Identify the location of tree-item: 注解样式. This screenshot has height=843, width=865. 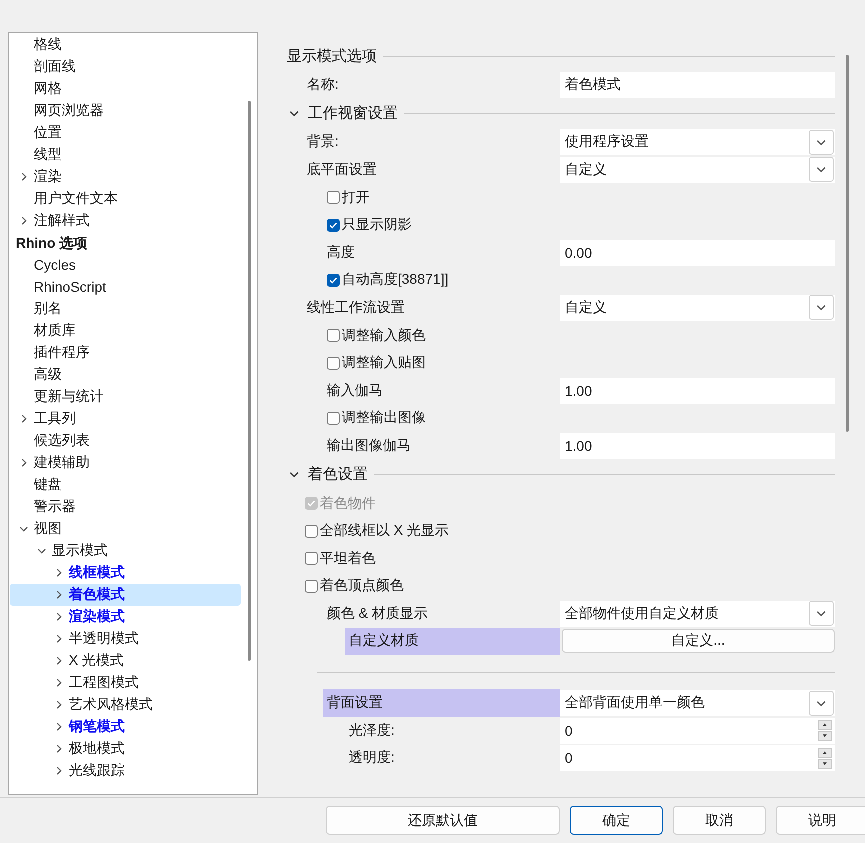
(125, 221).